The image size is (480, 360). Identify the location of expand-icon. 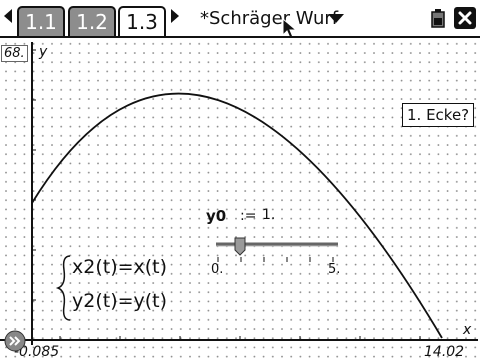
(15, 341).